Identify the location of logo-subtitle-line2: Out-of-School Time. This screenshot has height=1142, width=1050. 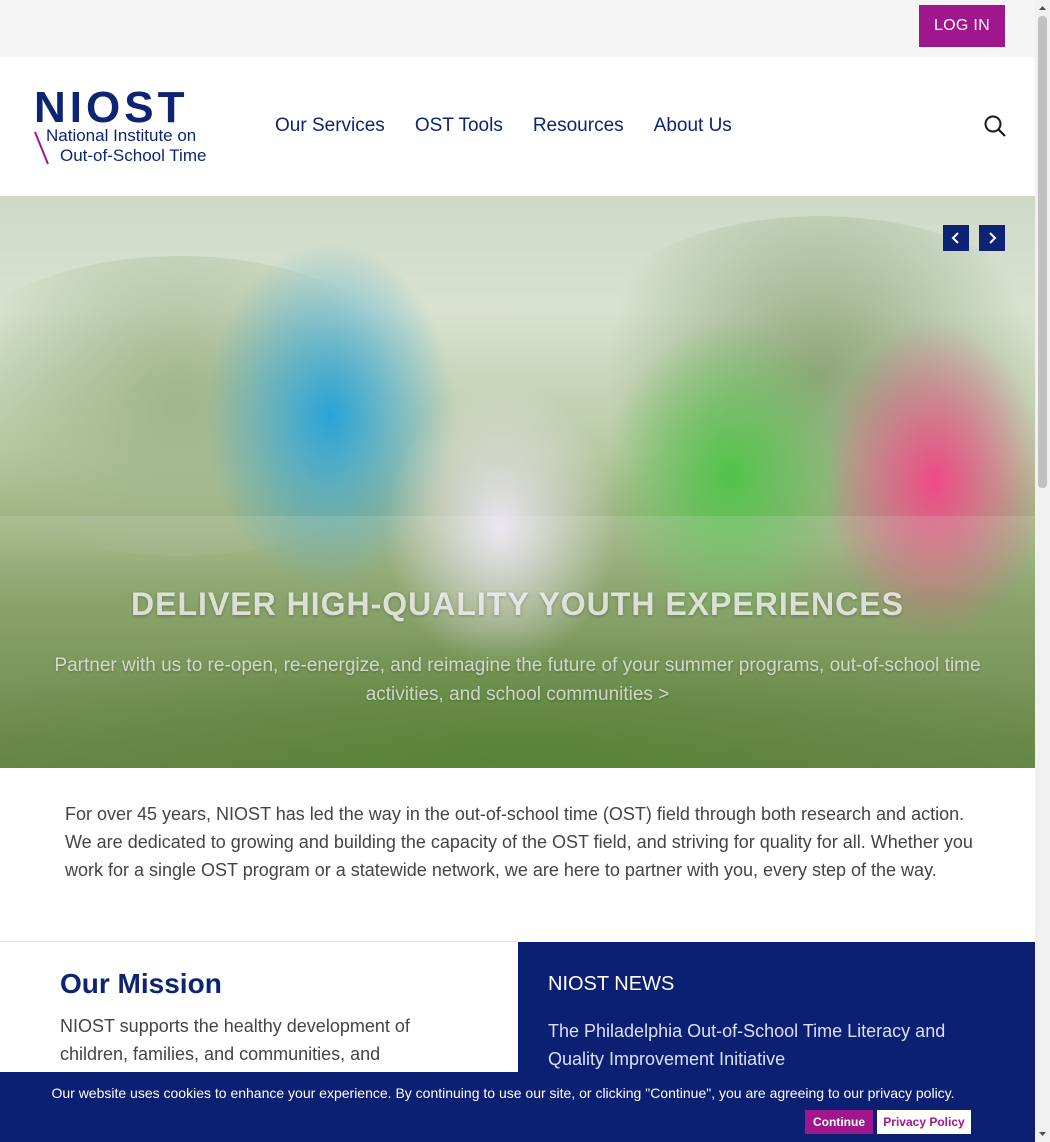
(133, 155).